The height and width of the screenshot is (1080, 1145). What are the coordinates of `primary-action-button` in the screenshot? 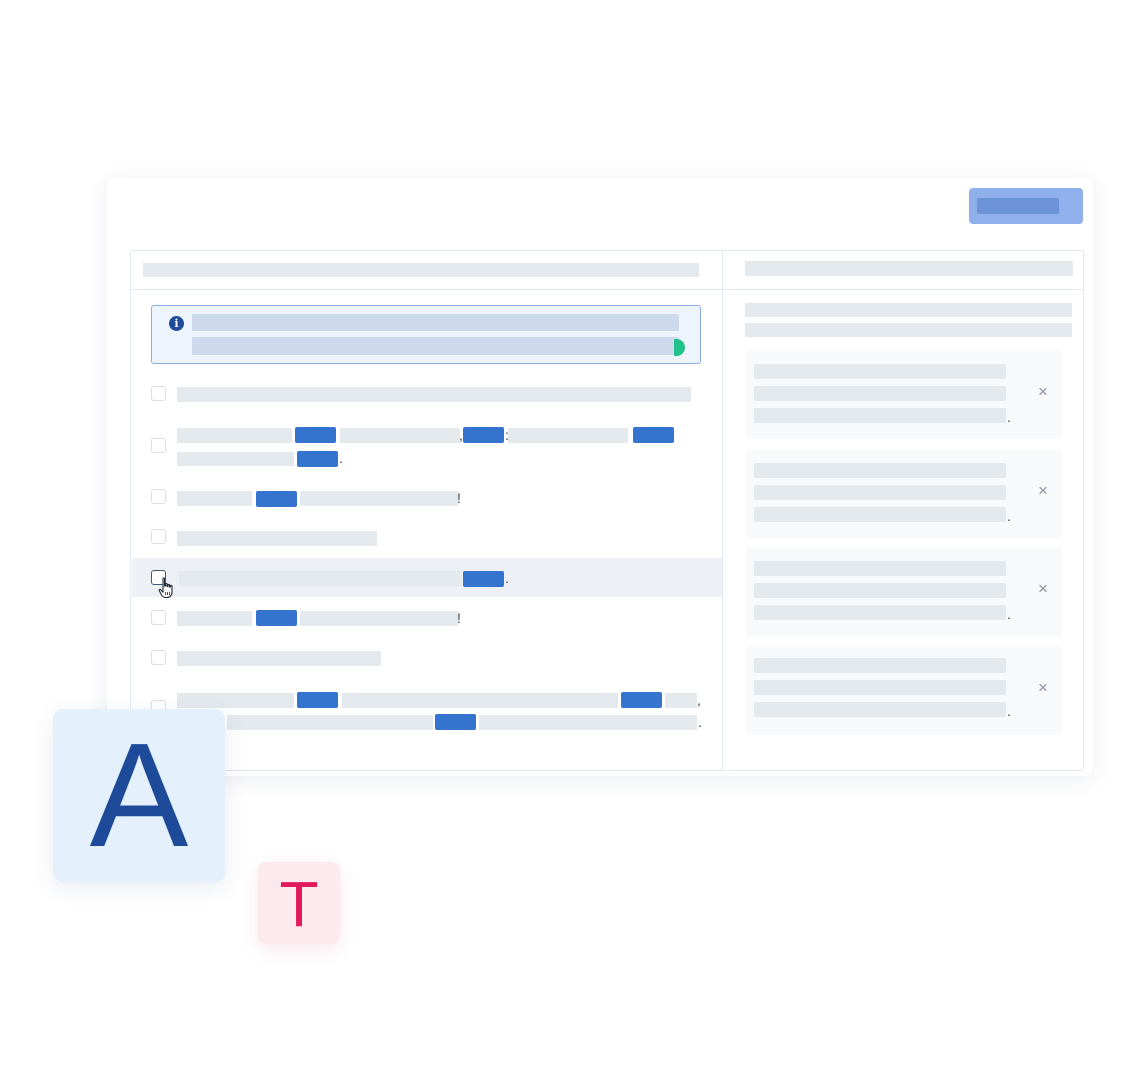 It's located at (1026, 206).